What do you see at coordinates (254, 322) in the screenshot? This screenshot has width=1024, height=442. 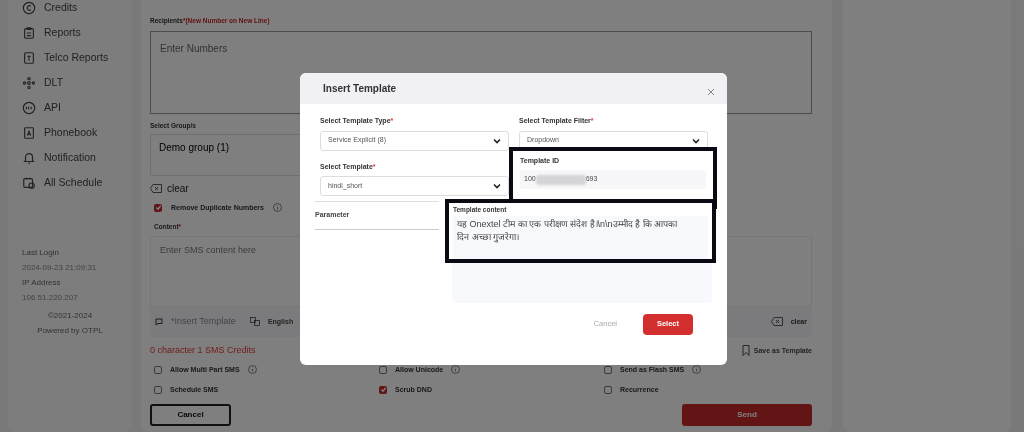 I see `translate-icon` at bounding box center [254, 322].